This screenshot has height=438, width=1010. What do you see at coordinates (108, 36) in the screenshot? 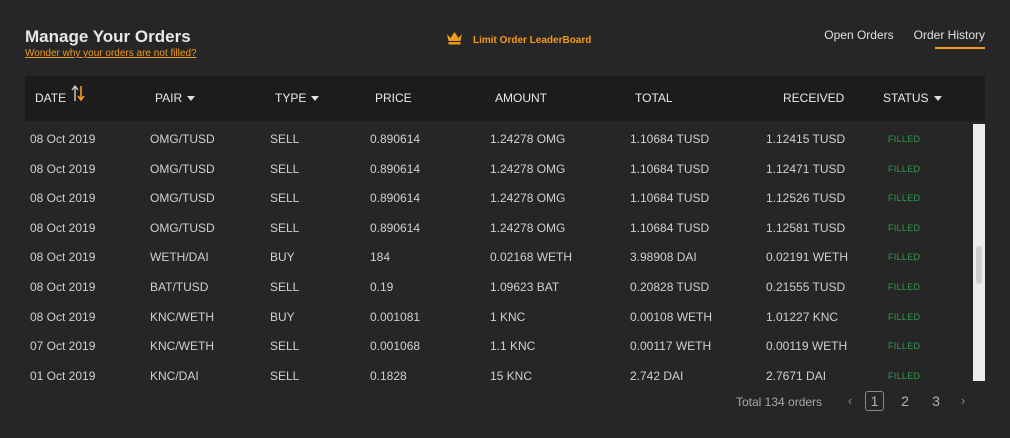
I see `page-title: Manage Your Orders` at bounding box center [108, 36].